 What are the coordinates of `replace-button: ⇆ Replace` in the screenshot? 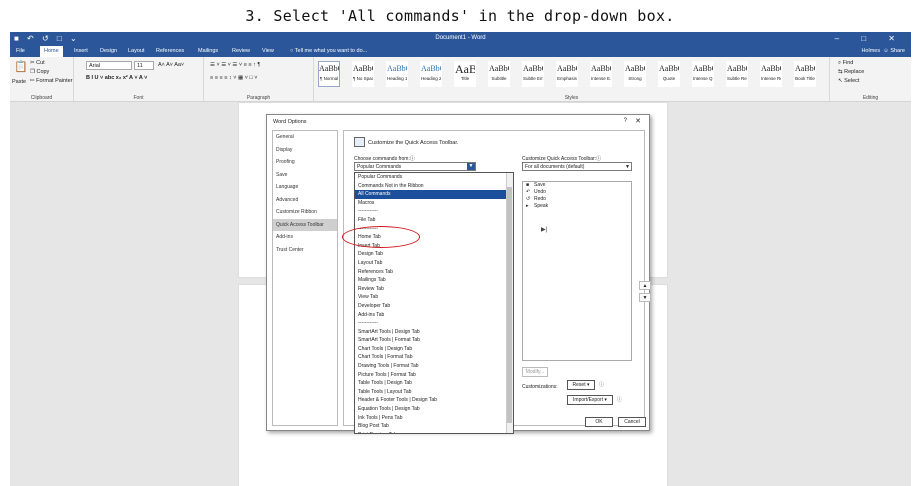 It's located at (851, 72).